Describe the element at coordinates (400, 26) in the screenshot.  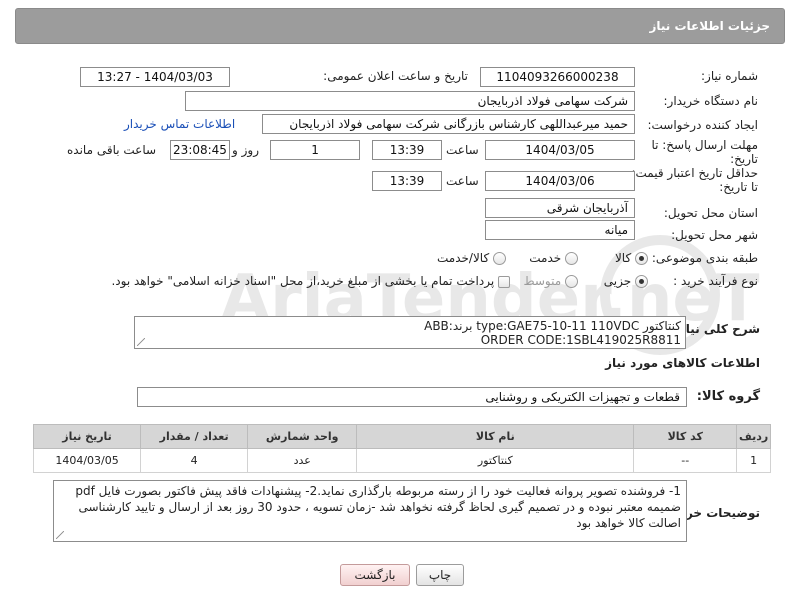
I see `page-title-bar: جزئیات اطلاعات نیاز` at that location.